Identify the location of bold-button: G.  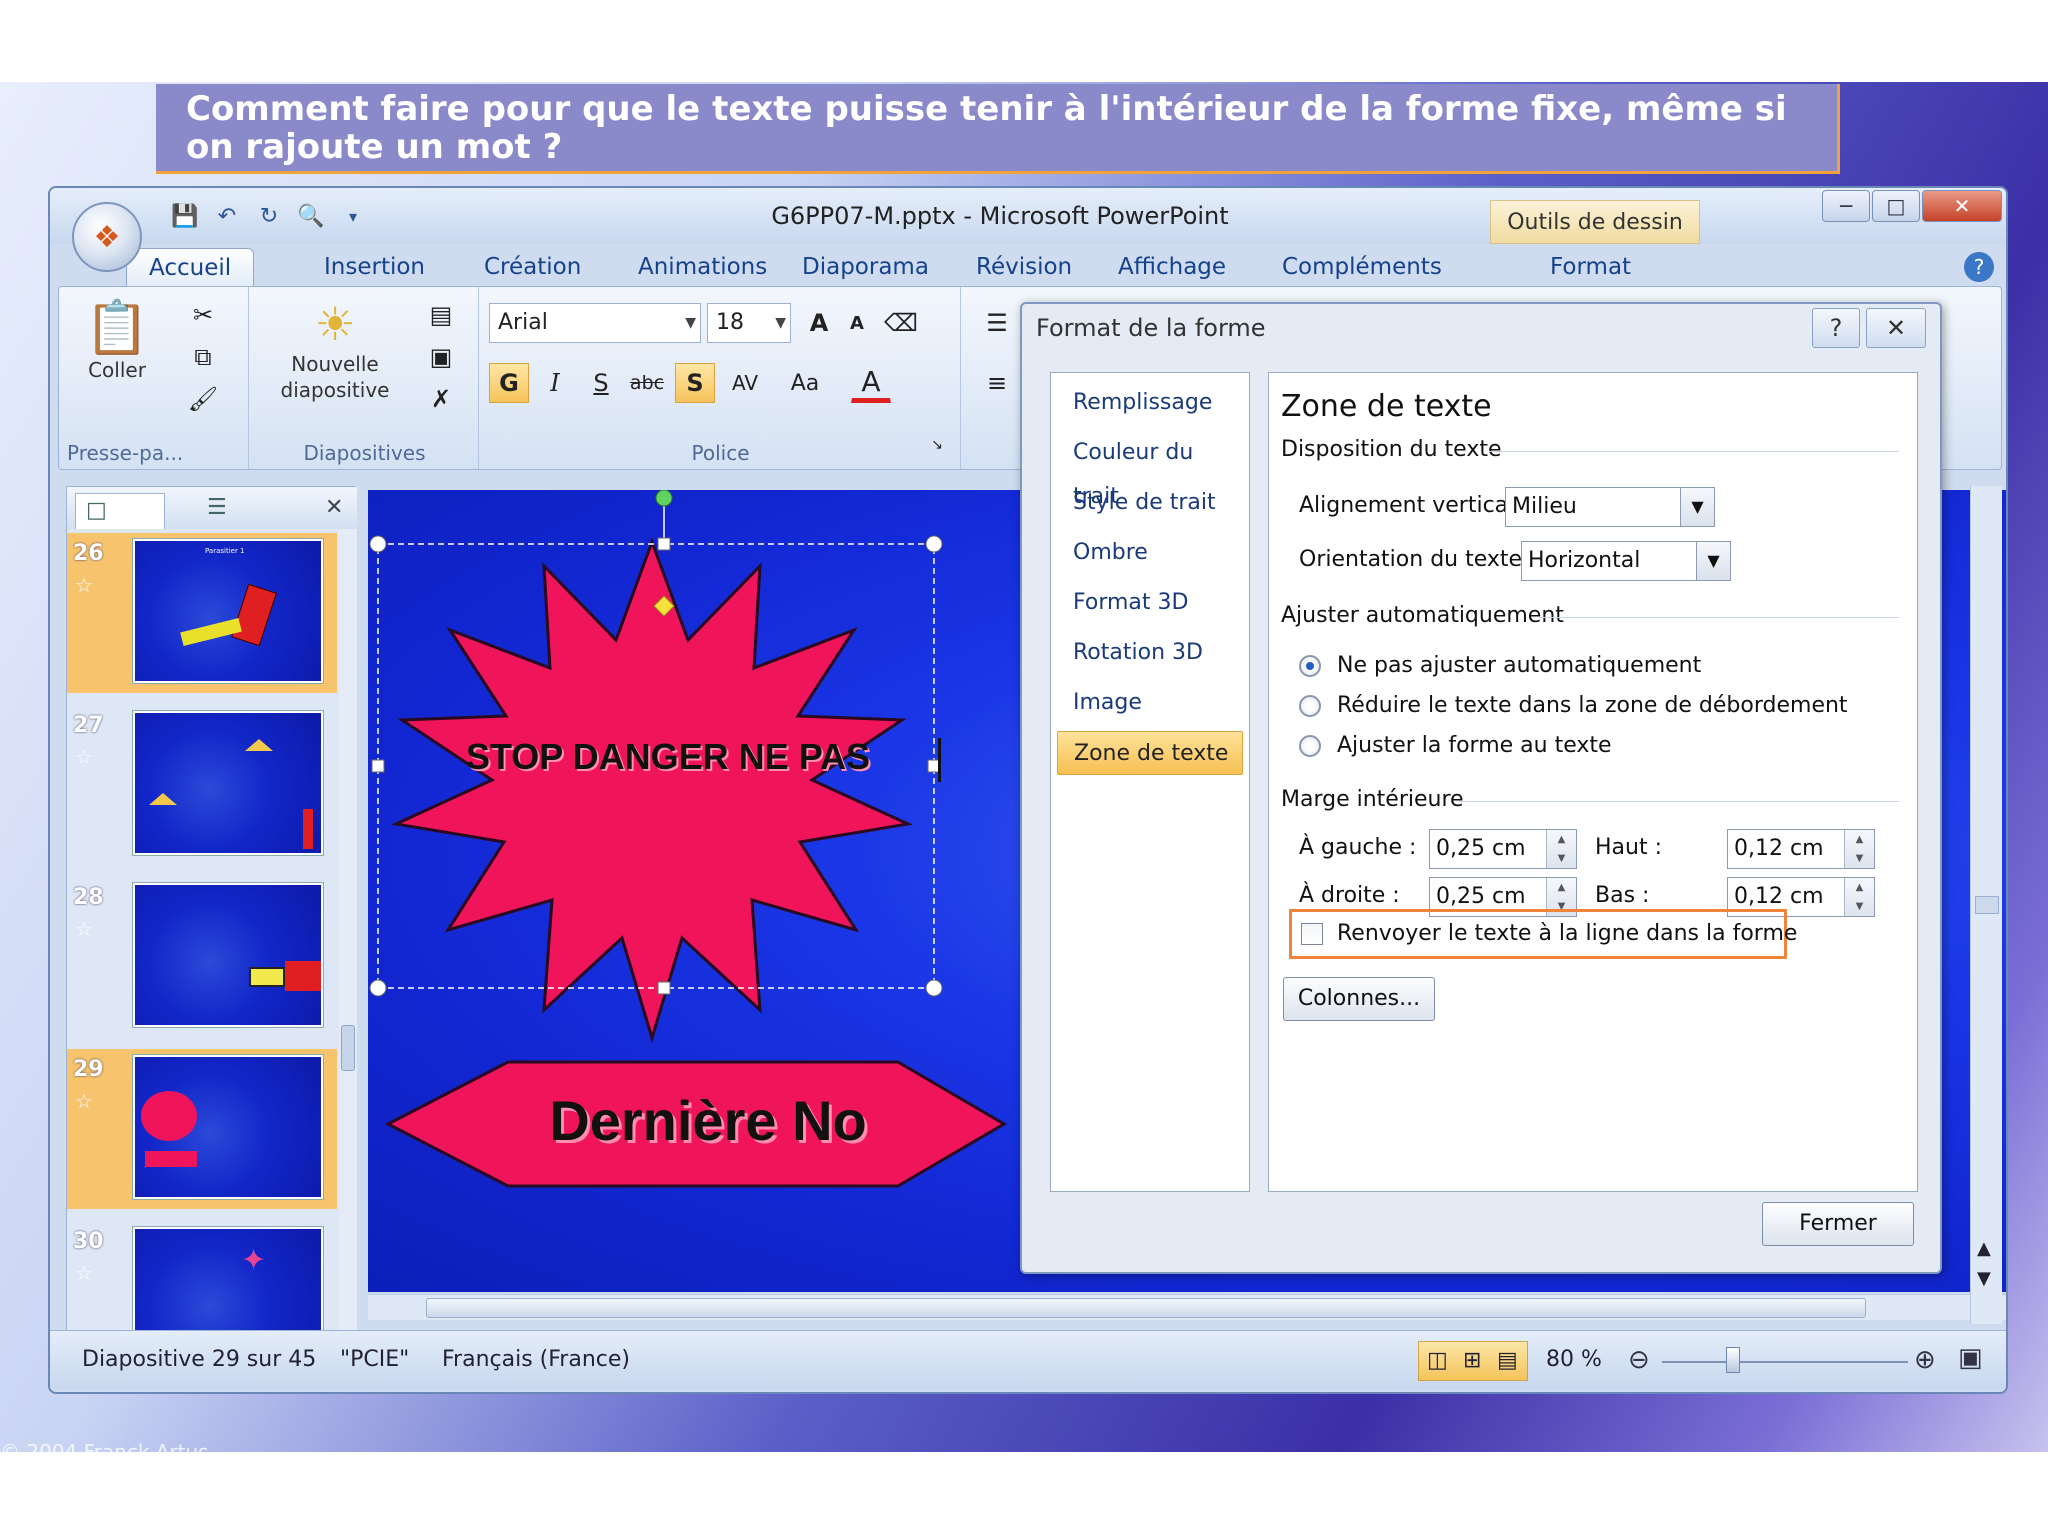
(509, 383).